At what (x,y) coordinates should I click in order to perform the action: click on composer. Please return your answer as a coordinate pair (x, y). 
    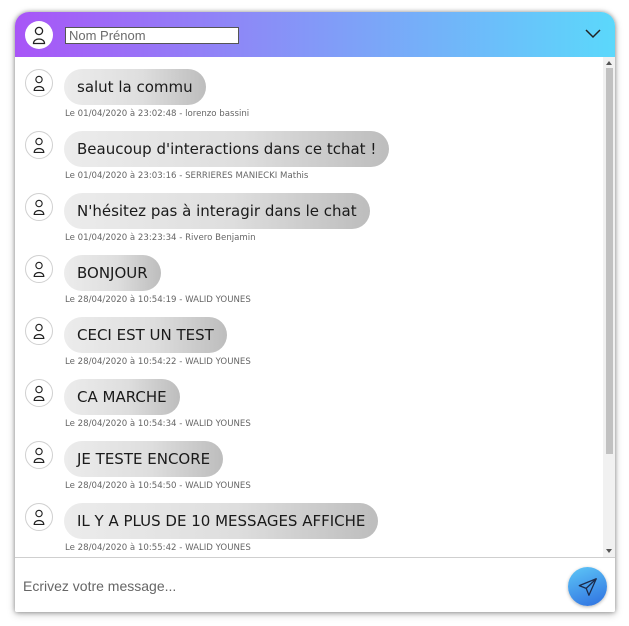
    Looking at the image, I should click on (315, 584).